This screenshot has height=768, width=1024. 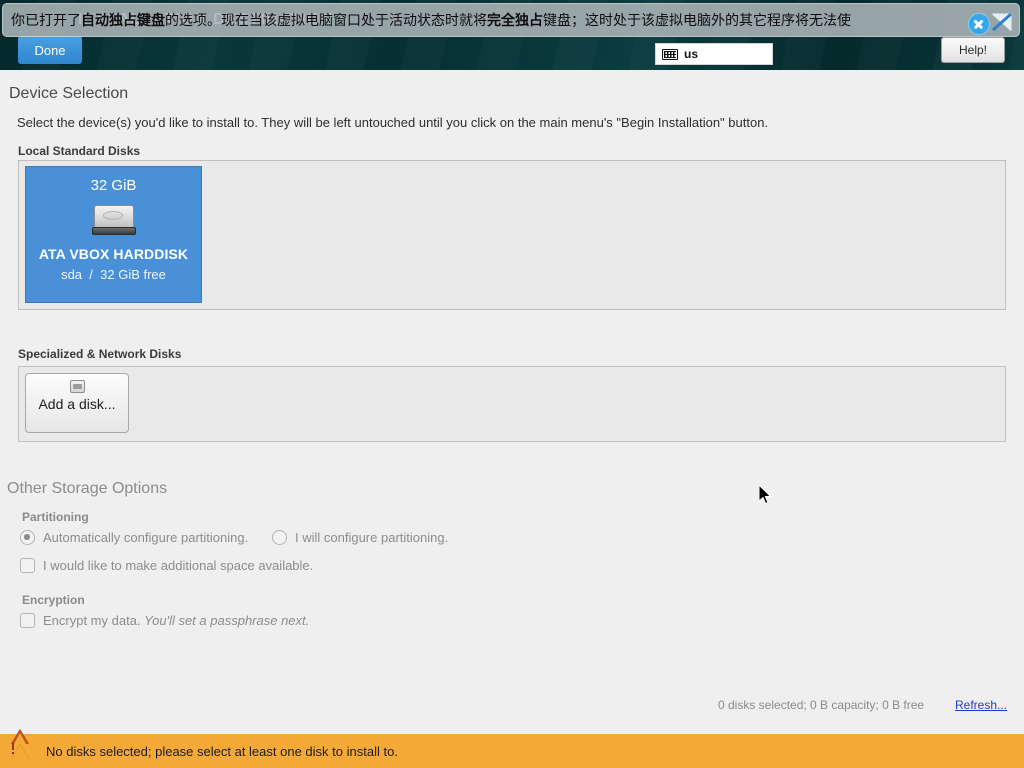 I want to click on disk-model-name: ATA VBOX HARDDISK, so click(x=113, y=254).